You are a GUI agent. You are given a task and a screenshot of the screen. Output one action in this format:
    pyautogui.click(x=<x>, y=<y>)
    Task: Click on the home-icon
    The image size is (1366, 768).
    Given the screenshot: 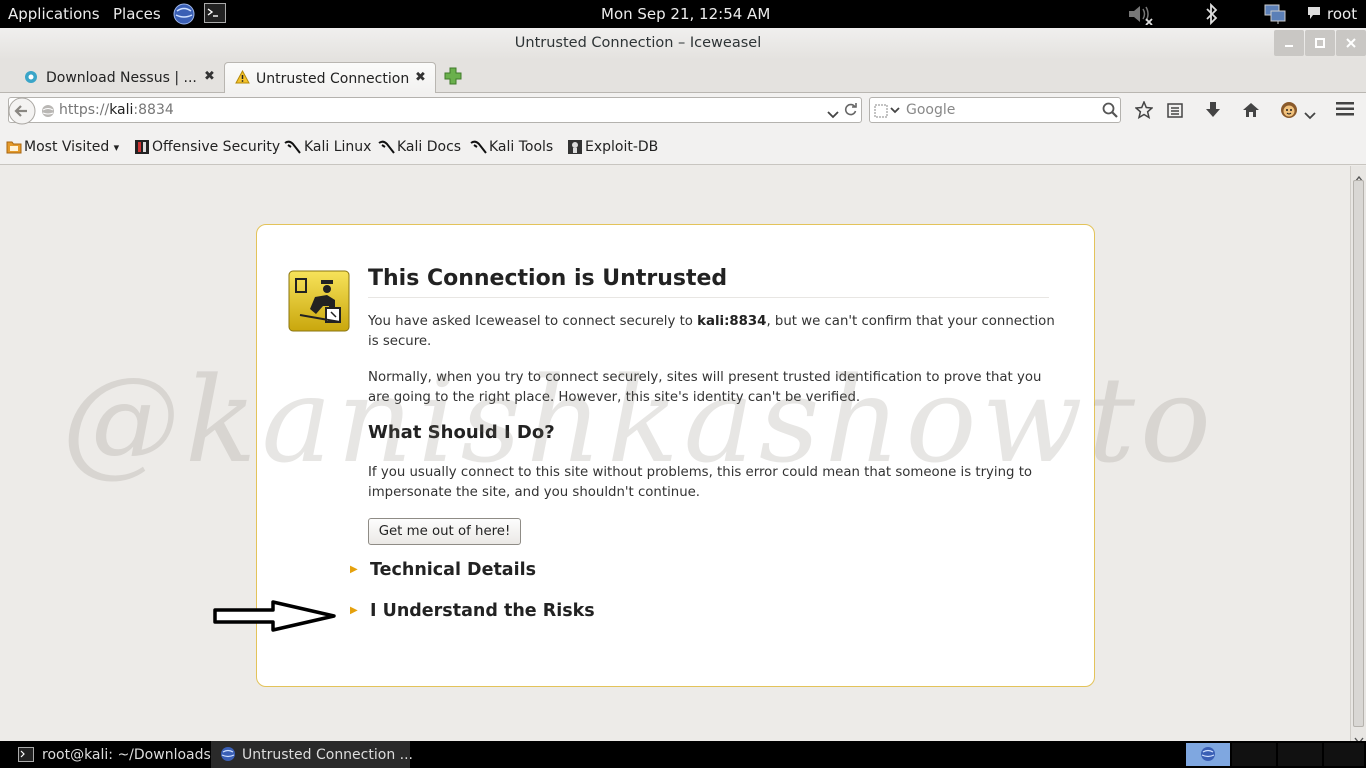 What is the action you would take?
    pyautogui.click(x=1251, y=112)
    